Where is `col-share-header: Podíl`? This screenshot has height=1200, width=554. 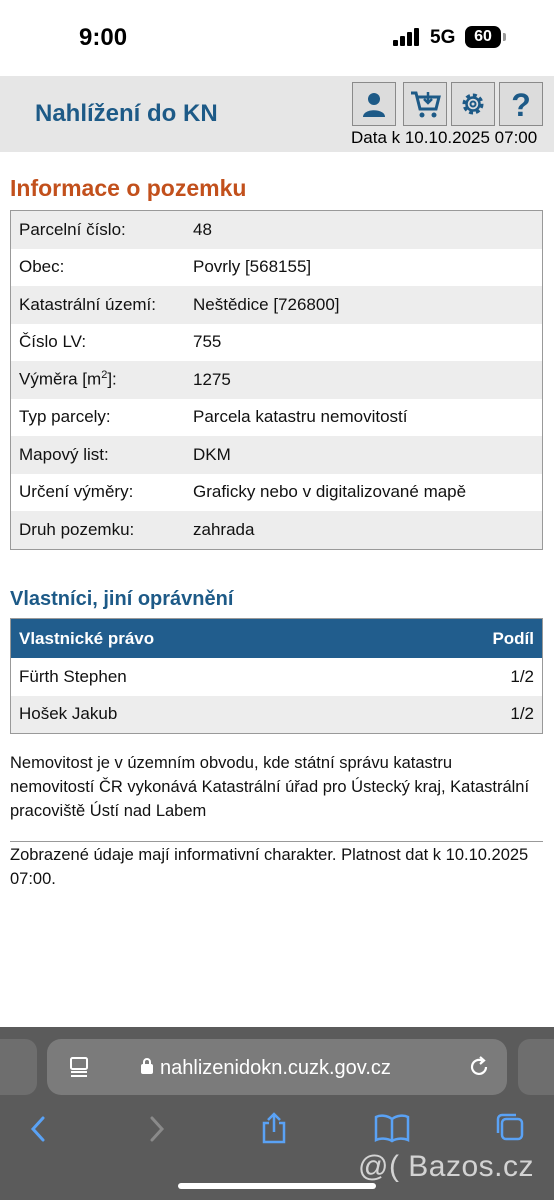
col-share-header: Podíl is located at coordinates (513, 638).